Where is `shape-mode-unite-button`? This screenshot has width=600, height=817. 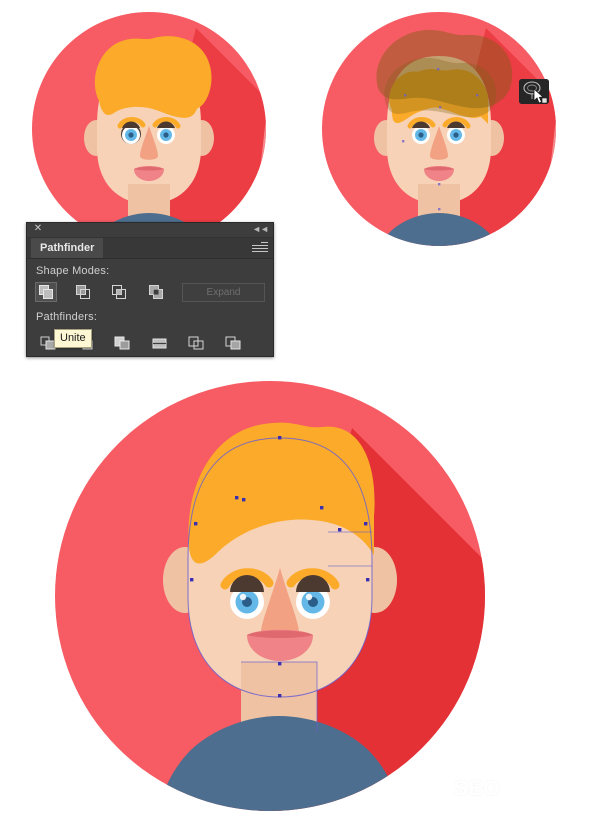 shape-mode-unite-button is located at coordinates (46, 292).